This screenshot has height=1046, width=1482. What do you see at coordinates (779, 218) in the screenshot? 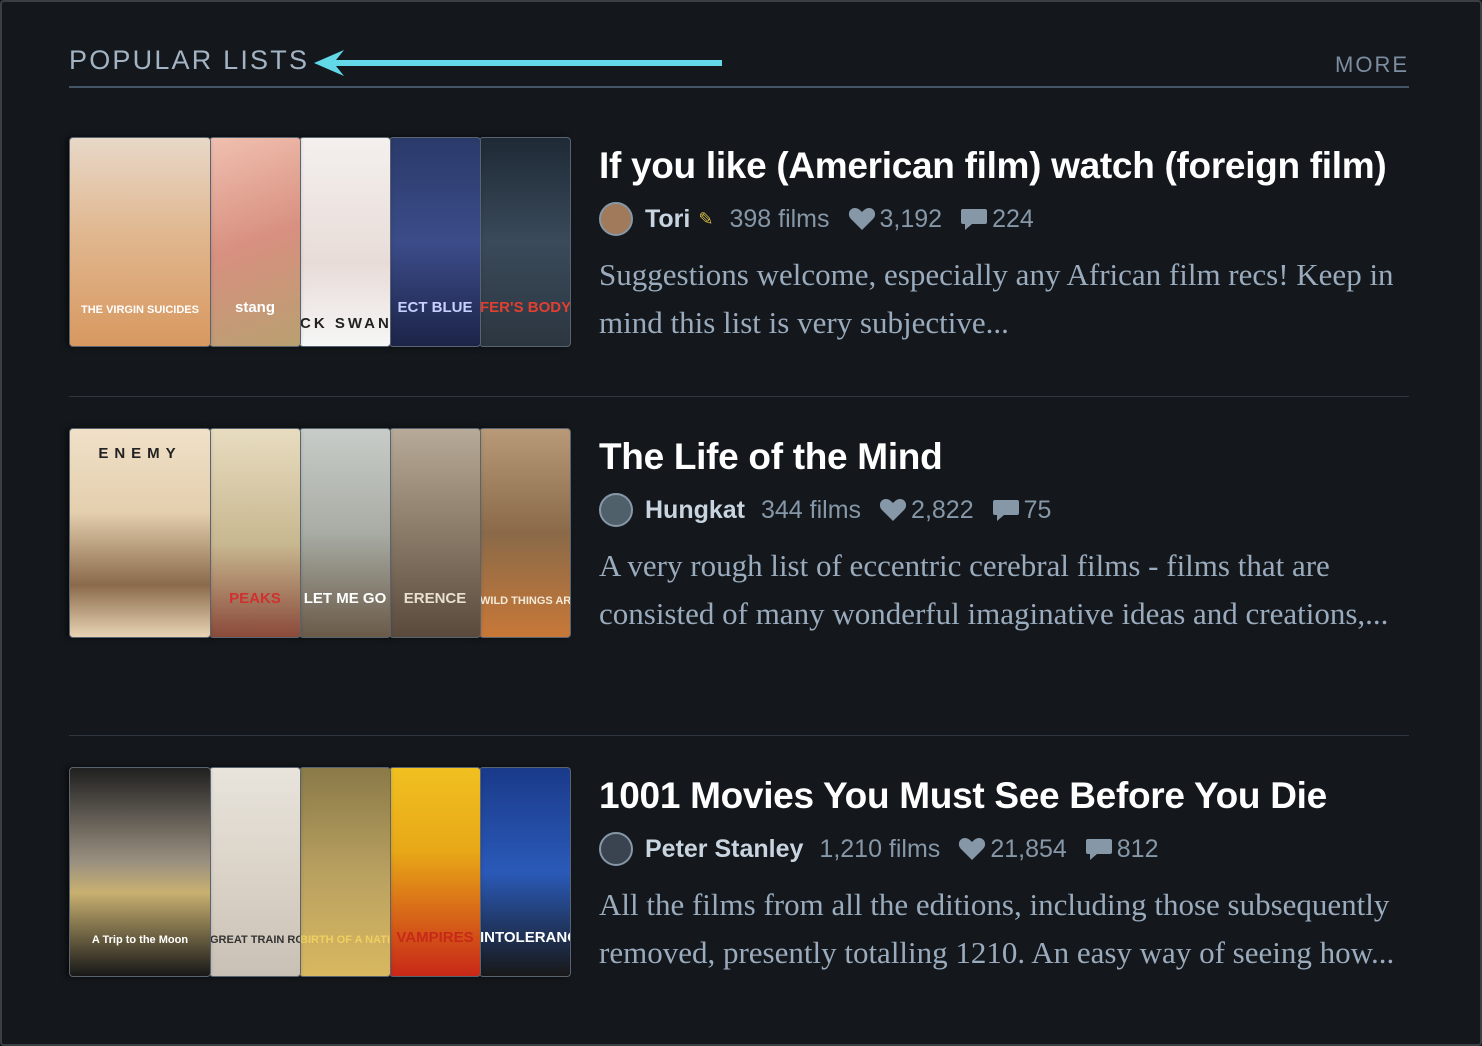
I see `film-count: 398 films` at bounding box center [779, 218].